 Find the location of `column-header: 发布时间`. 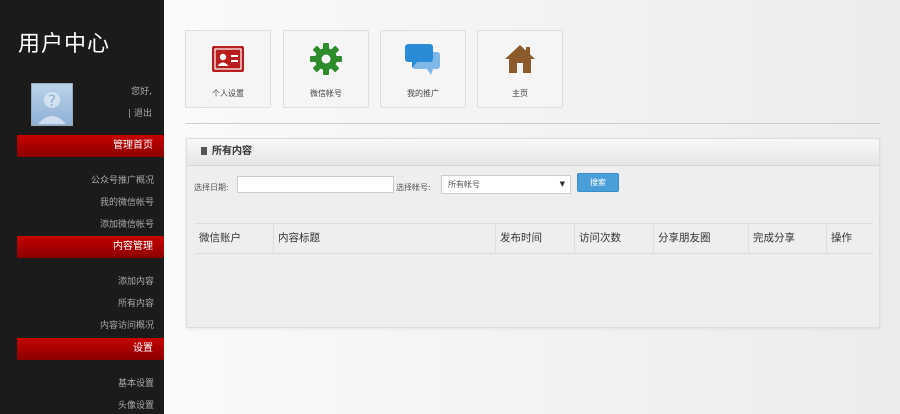

column-header: 发布时间 is located at coordinates (535, 238).